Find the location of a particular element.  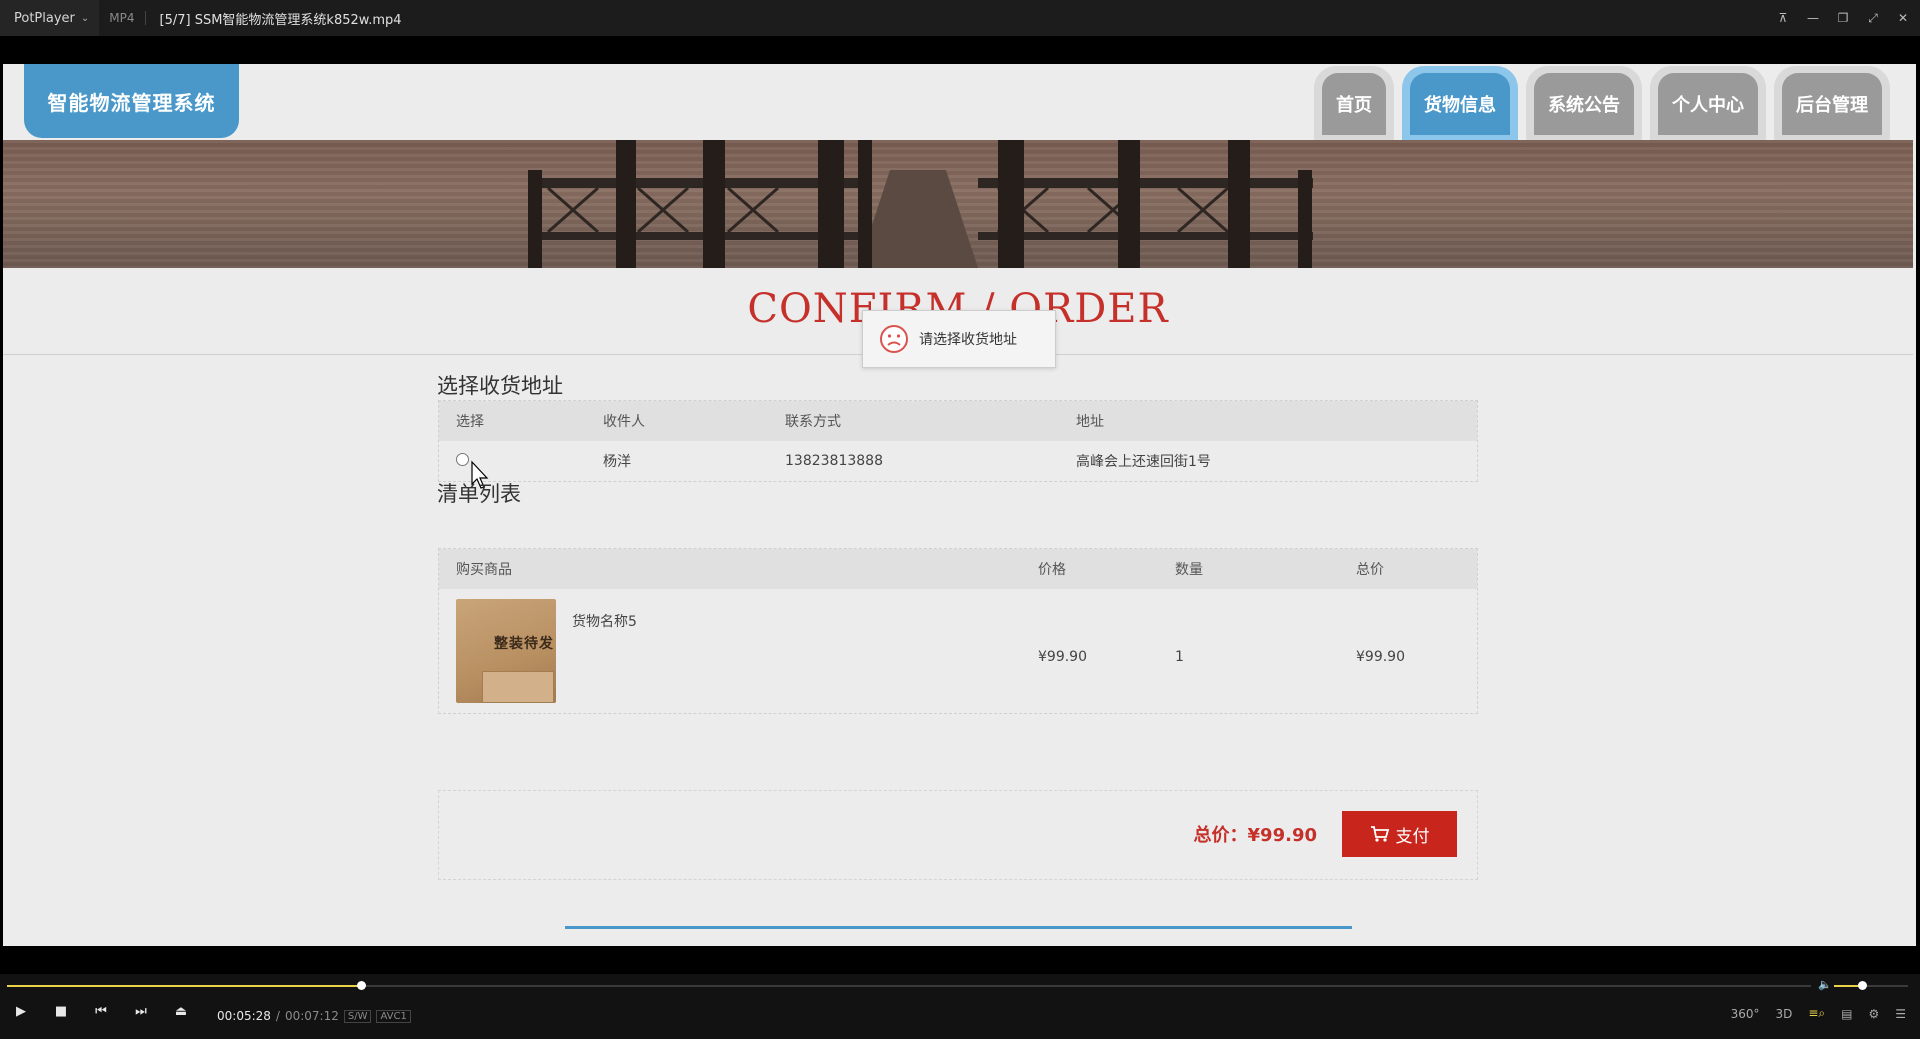

playback-buttons: ▶ ■ ⏮ ⏭ ⏏ is located at coordinates (101, 1011).